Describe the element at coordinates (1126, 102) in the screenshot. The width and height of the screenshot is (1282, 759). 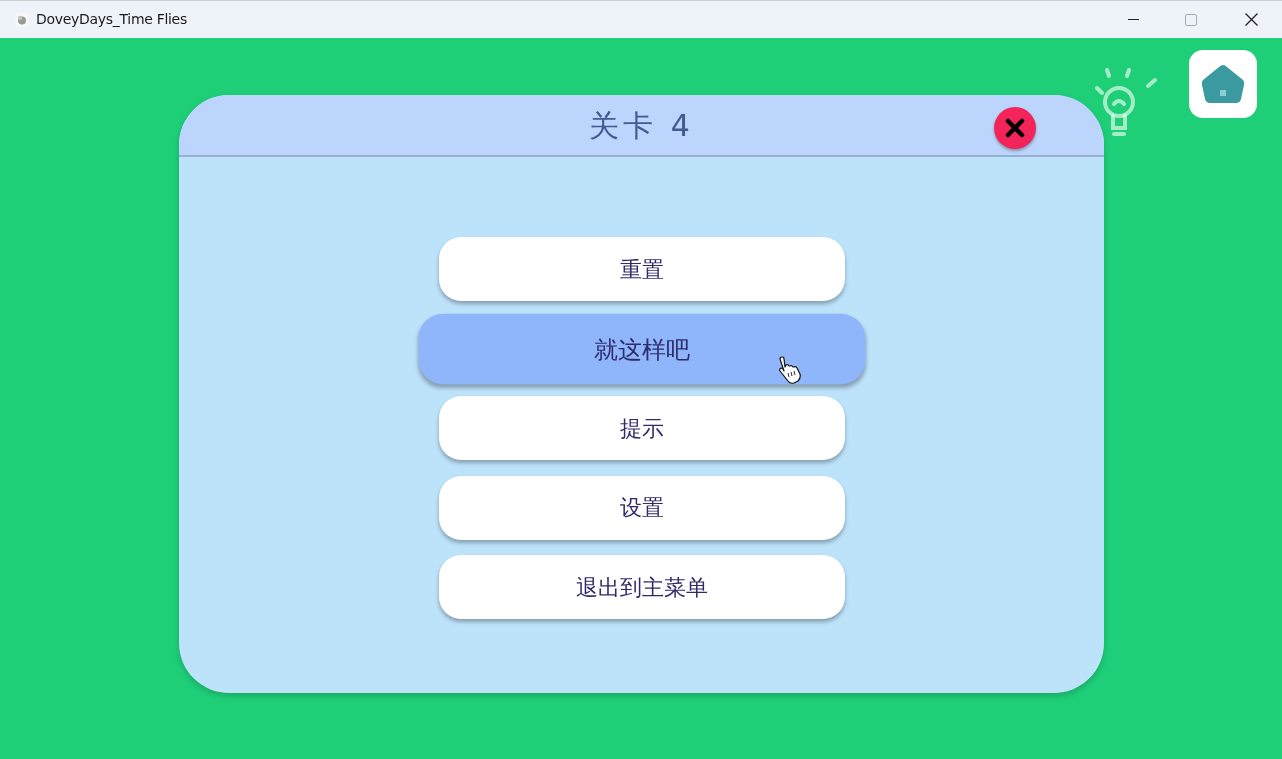
I see `lightbulb-icon` at that location.